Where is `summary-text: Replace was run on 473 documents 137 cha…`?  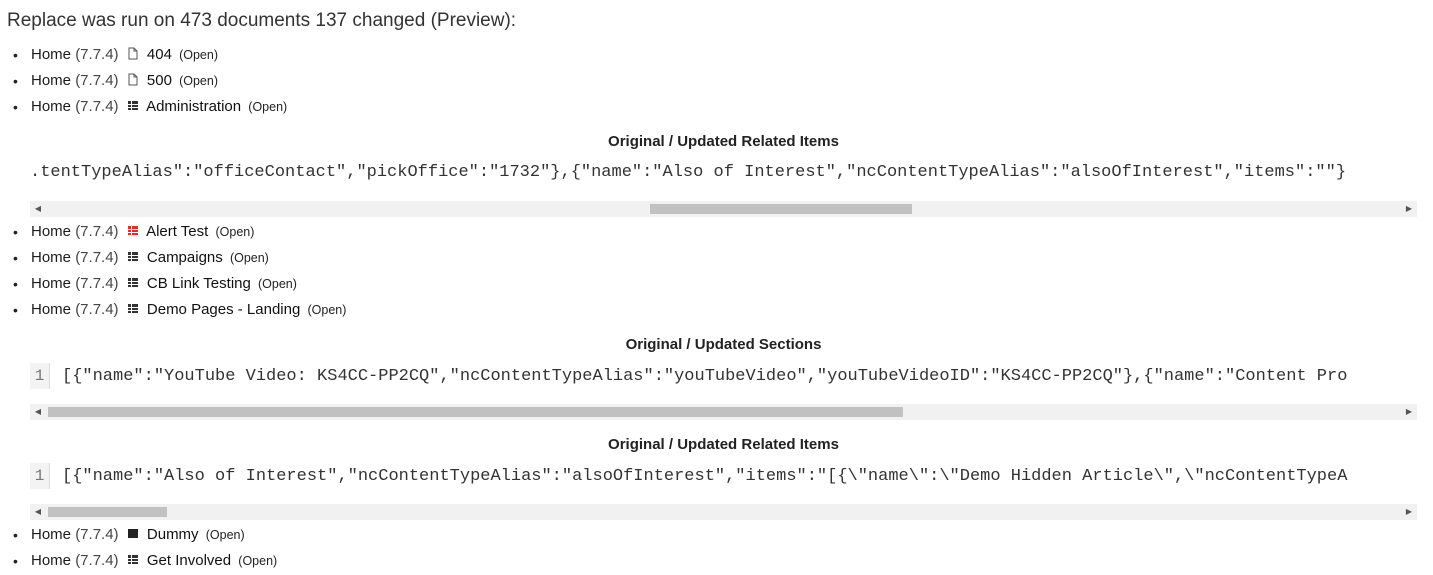 summary-text: Replace was run on 473 documents 137 cha… is located at coordinates (262, 20).